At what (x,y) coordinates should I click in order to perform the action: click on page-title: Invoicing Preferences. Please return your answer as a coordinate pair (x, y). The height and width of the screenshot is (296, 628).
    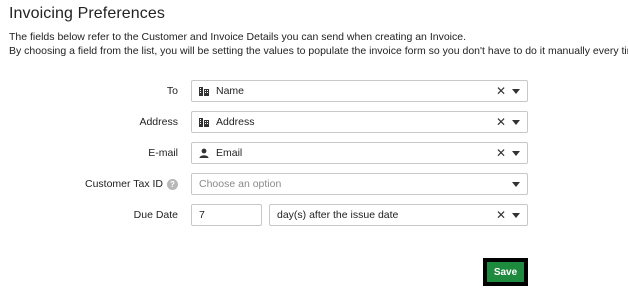
    Looking at the image, I should click on (87, 13).